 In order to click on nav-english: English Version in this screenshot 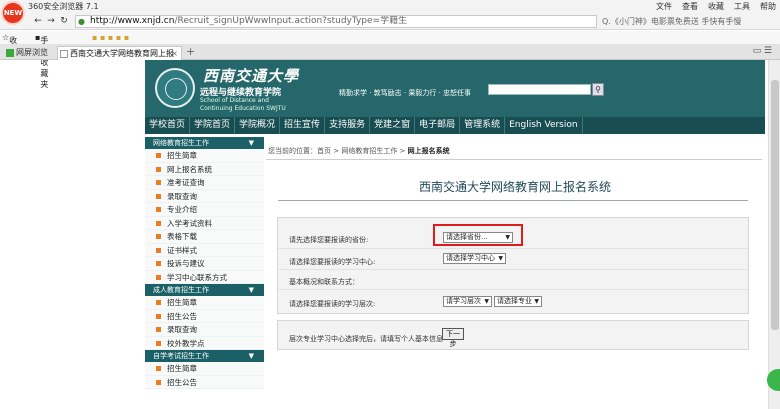, I will do `click(544, 125)`.